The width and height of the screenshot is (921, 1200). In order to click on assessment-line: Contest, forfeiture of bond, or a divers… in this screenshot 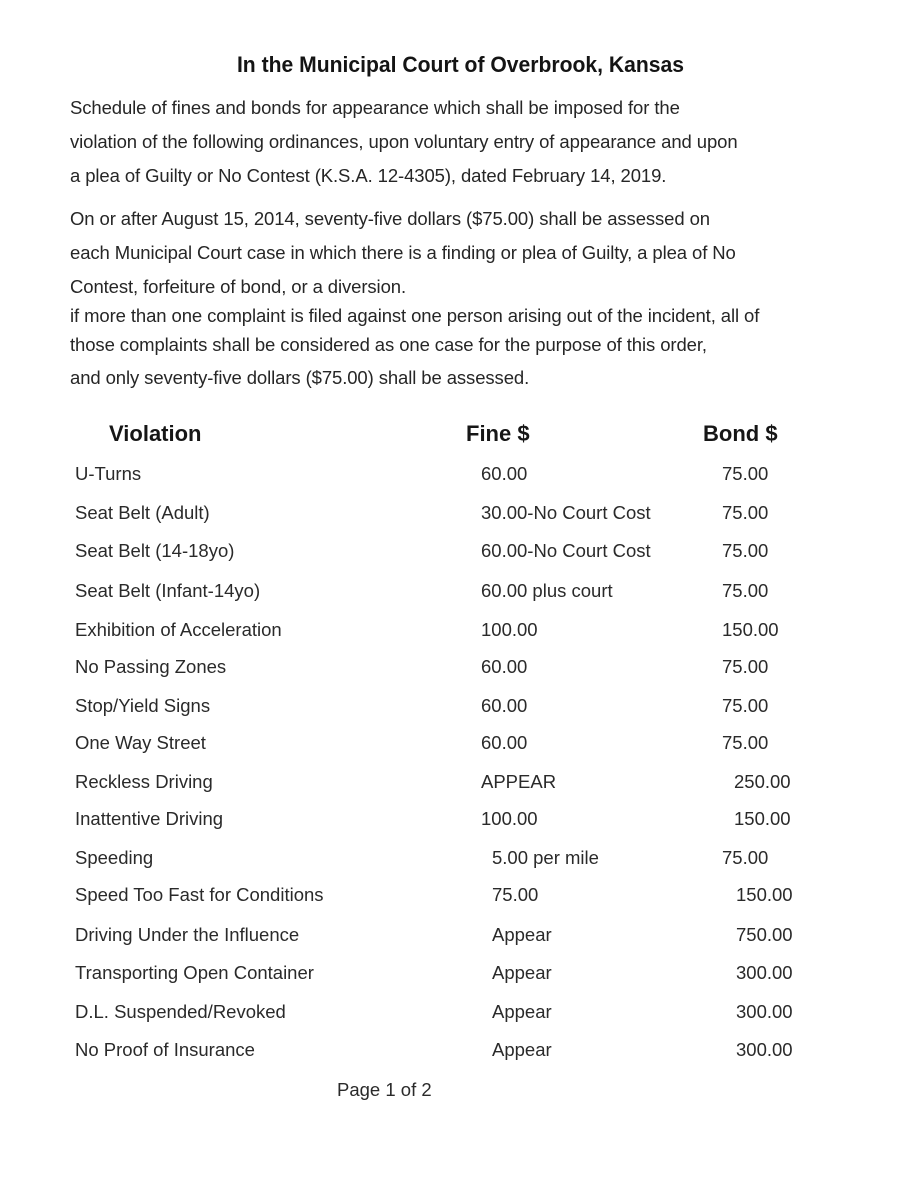, I will do `click(238, 286)`.